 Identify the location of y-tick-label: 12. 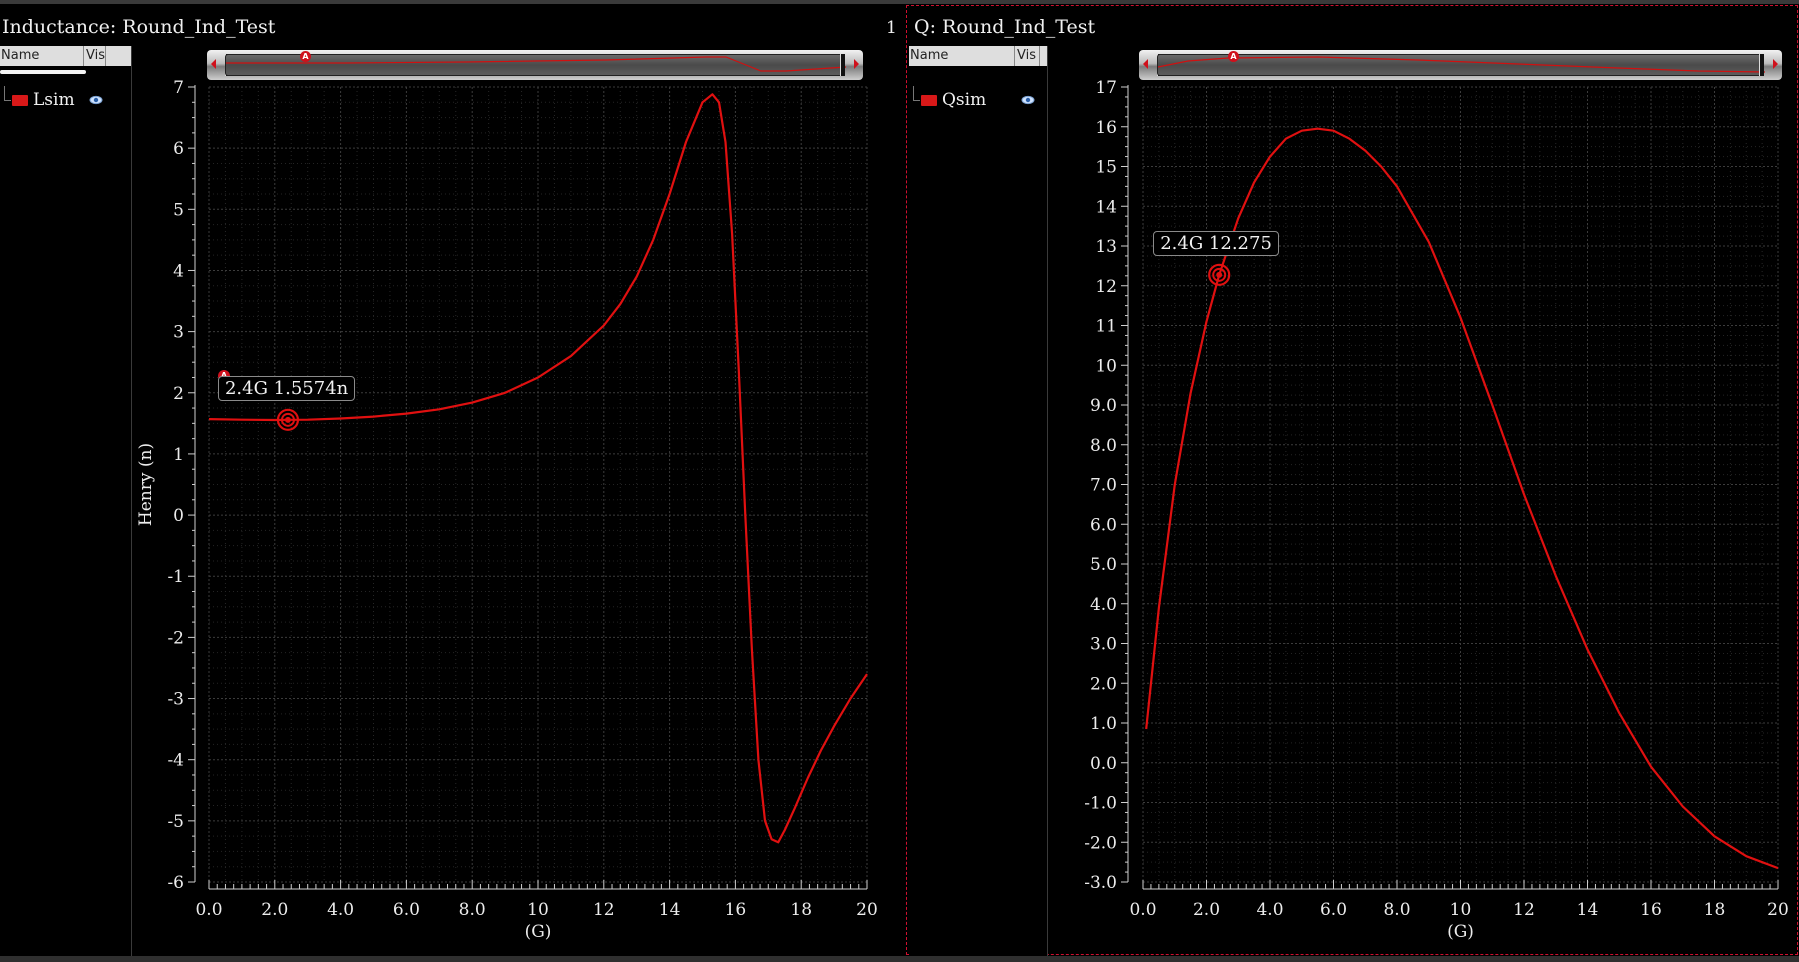
(1106, 287).